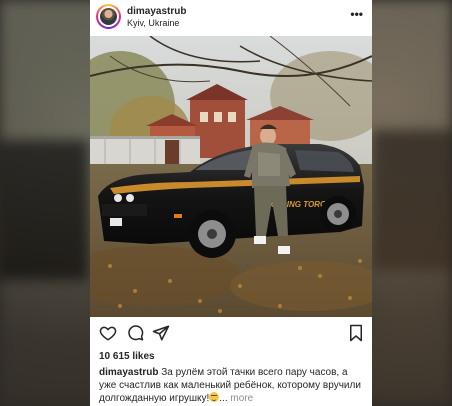 This screenshot has height=406, width=452. I want to click on bookmark-icon, so click(356, 333).